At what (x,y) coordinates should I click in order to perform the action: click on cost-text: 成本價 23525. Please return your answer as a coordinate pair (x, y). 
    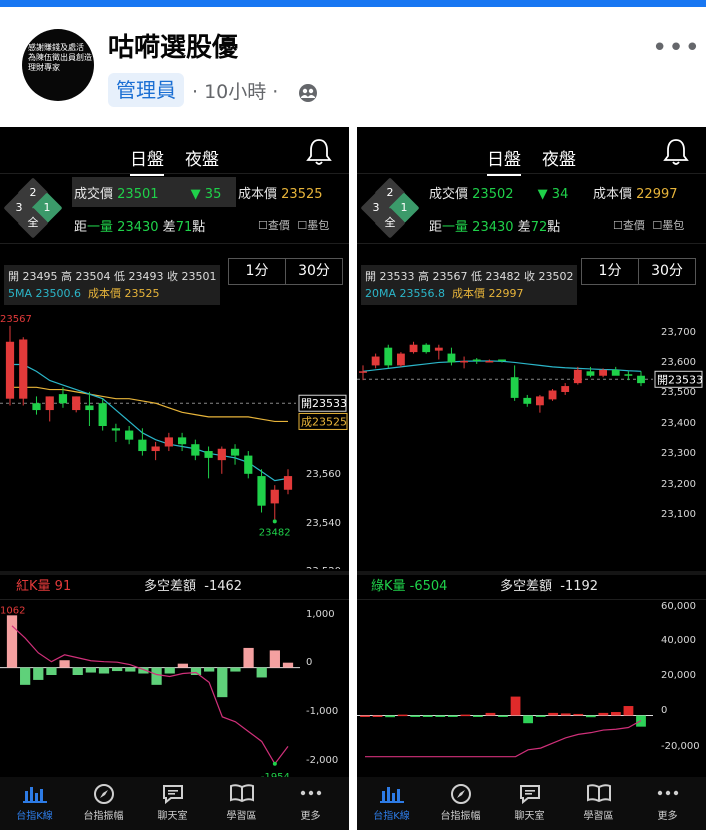
    Looking at the image, I should click on (124, 293).